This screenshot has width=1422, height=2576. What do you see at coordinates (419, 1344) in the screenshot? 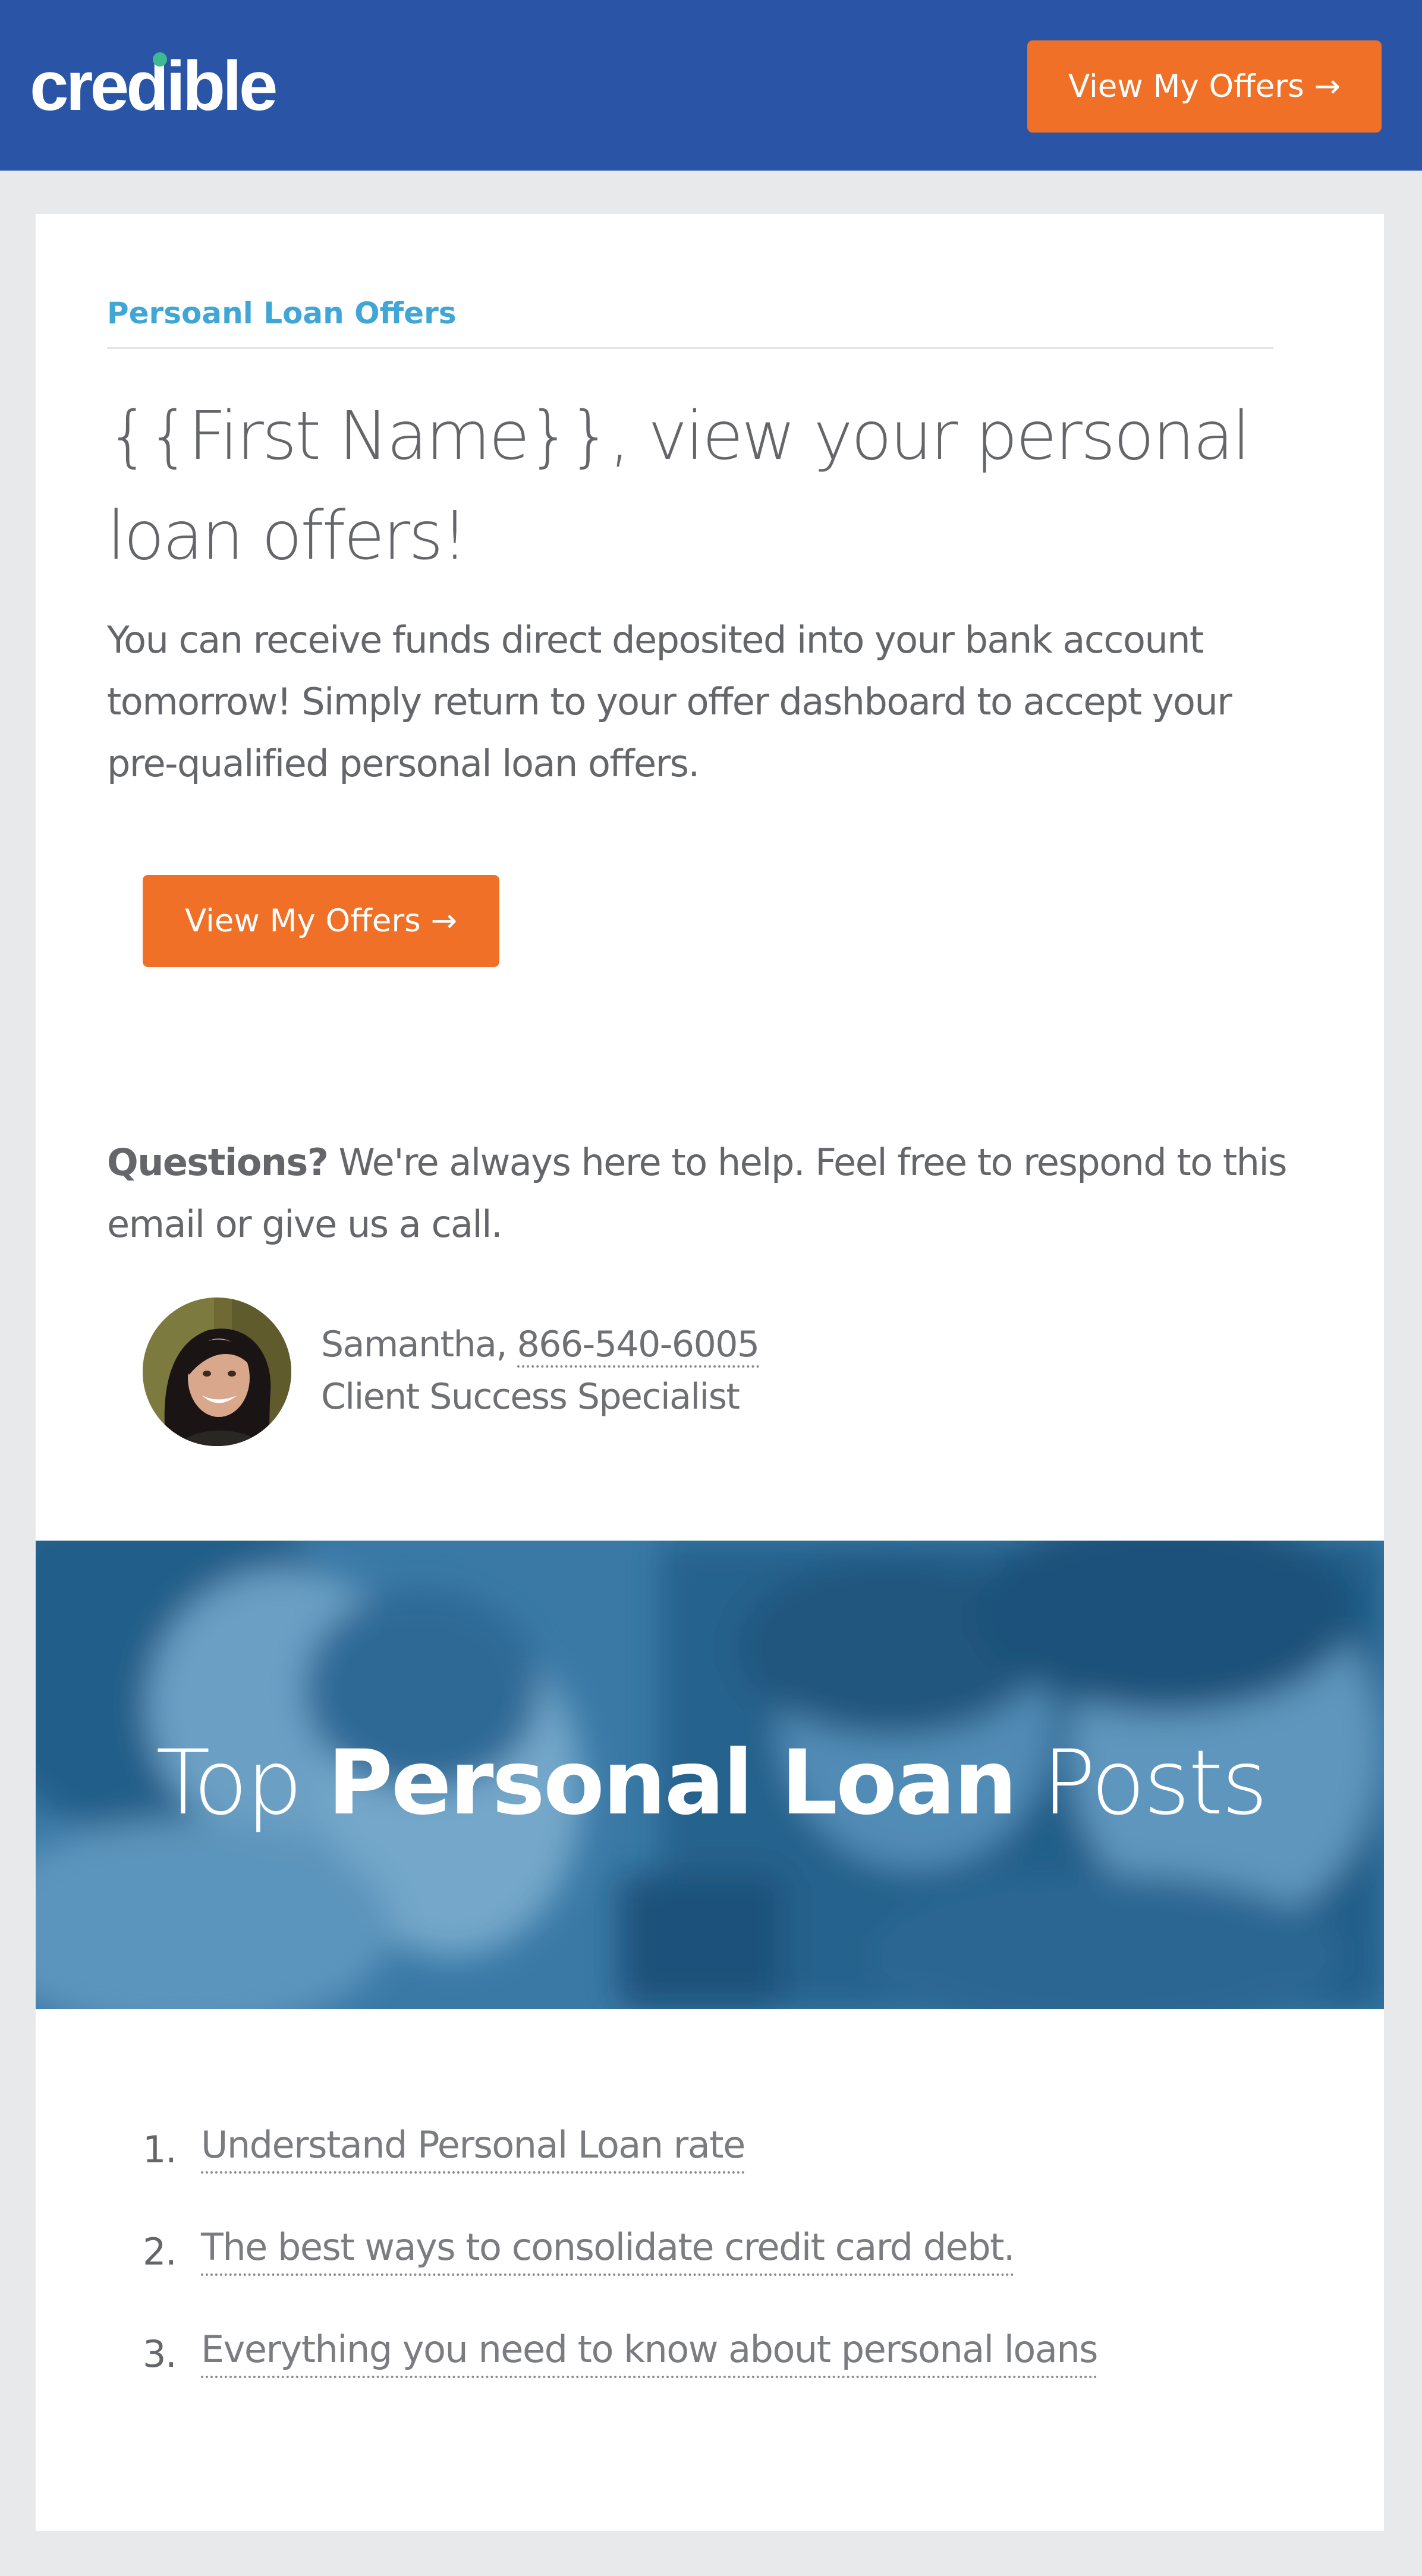
I see `contact-name: Samantha,` at bounding box center [419, 1344].